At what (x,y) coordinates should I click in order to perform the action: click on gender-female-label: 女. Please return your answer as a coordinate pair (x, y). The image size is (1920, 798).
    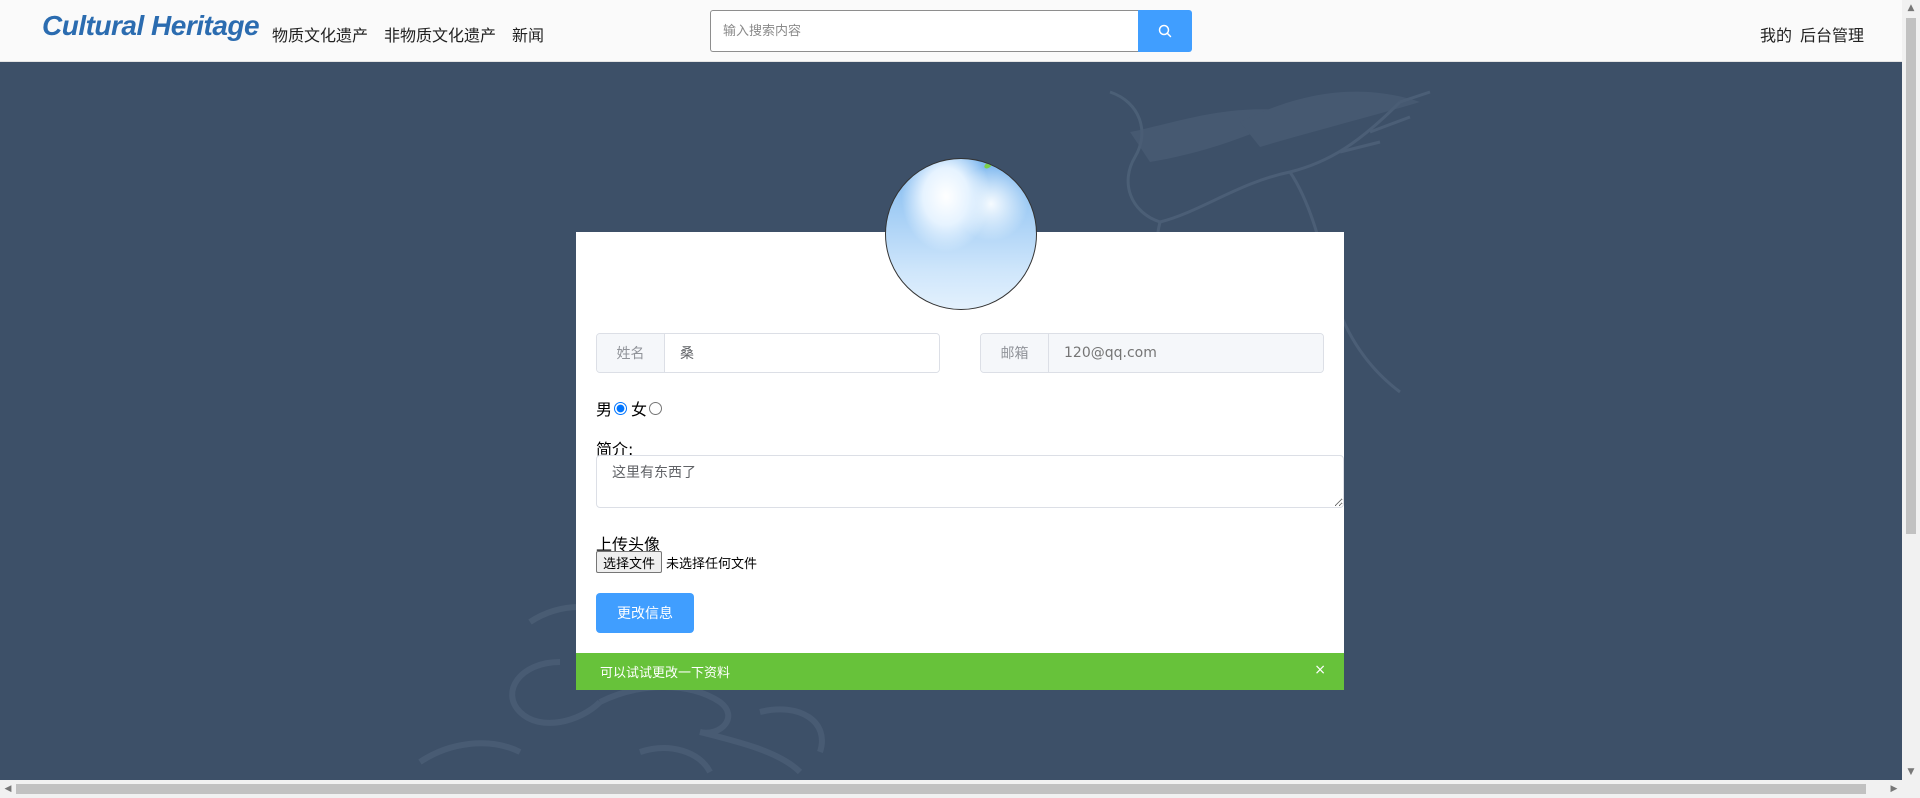
    Looking at the image, I should click on (639, 409).